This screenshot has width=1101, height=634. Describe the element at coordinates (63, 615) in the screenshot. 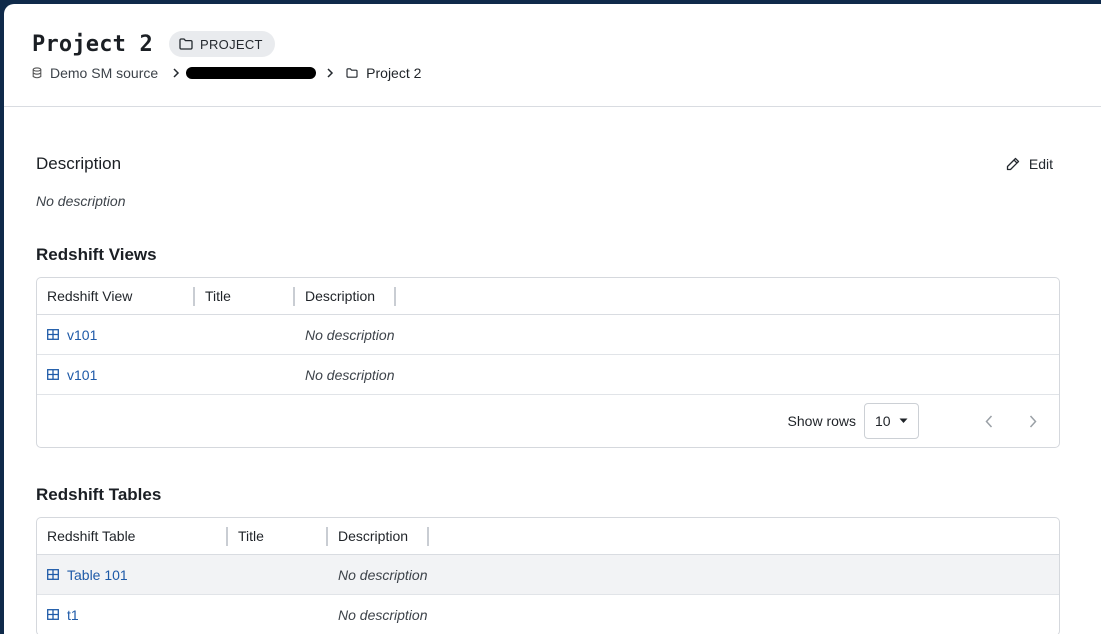

I see `table-link: t1` at that location.